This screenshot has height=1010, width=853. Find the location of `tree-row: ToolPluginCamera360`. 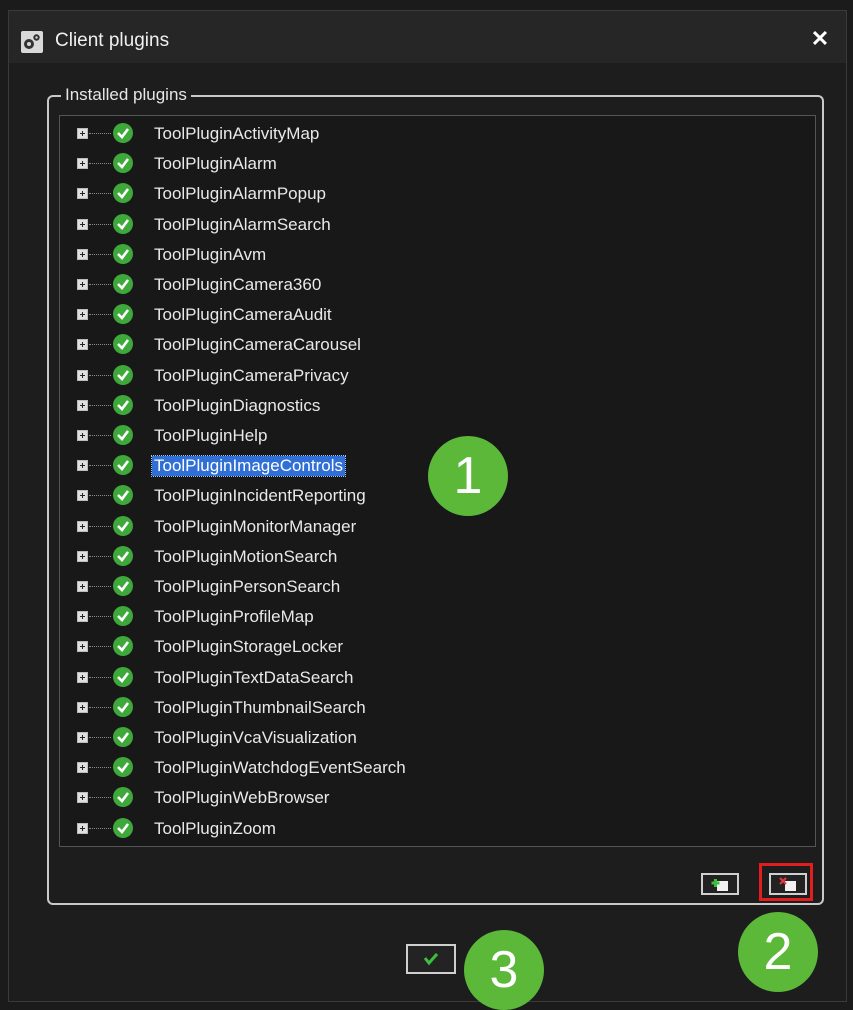

tree-row: ToolPluginCamera360 is located at coordinates (437, 285).